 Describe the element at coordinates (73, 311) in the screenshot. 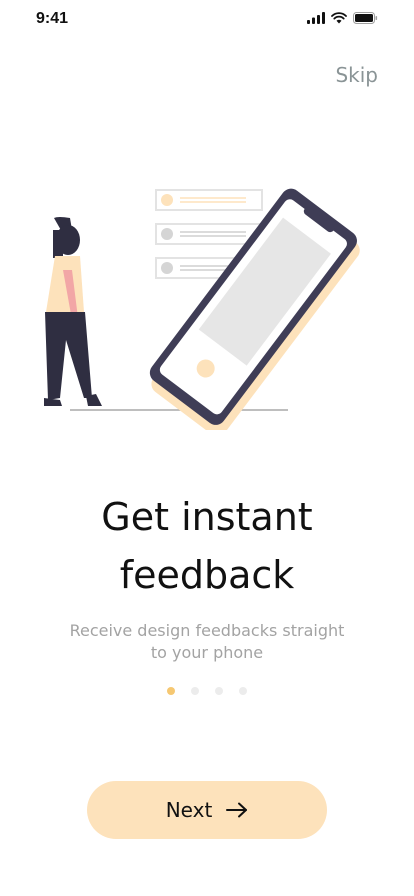

I see `woman-figure` at that location.